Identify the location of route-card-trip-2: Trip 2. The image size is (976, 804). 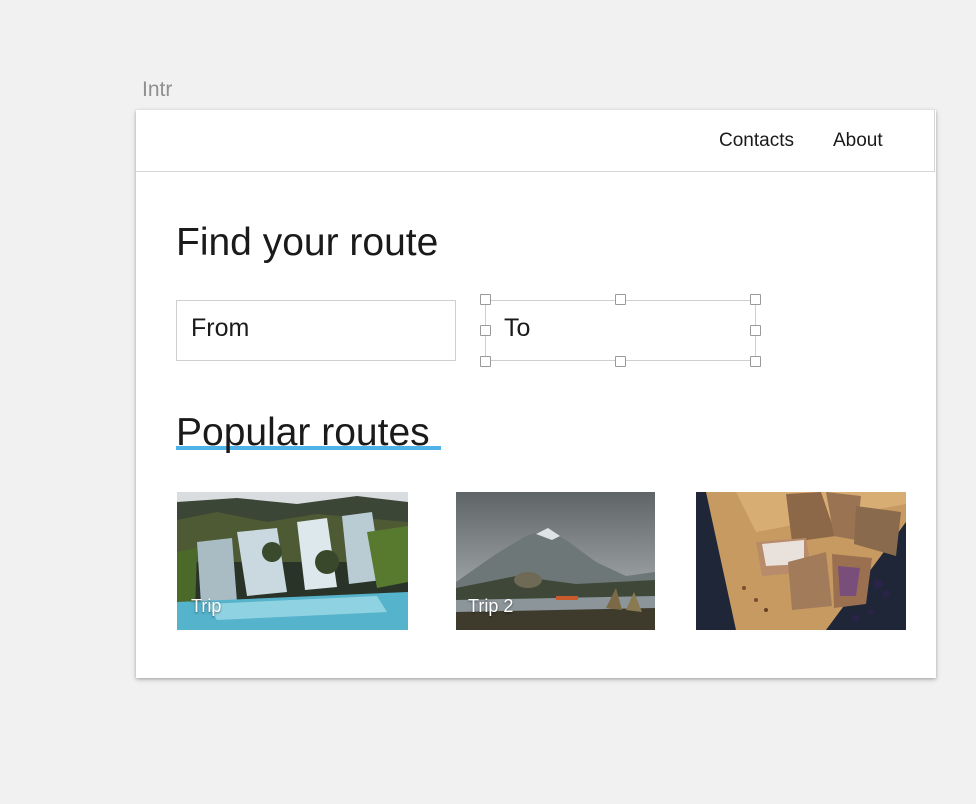
(555, 561).